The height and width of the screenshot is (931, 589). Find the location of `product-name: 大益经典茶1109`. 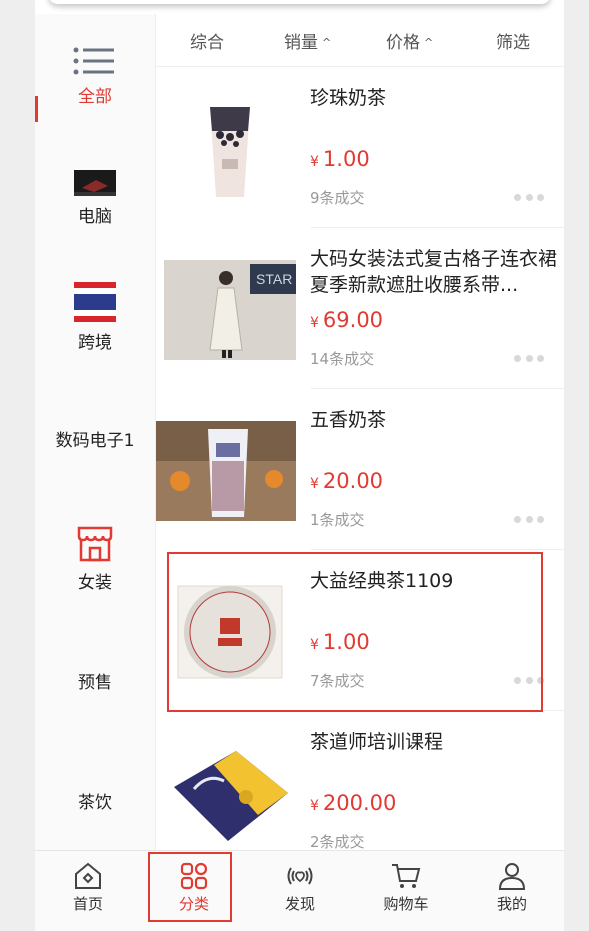

product-name: 大益经典茶1109 is located at coordinates (382, 581).